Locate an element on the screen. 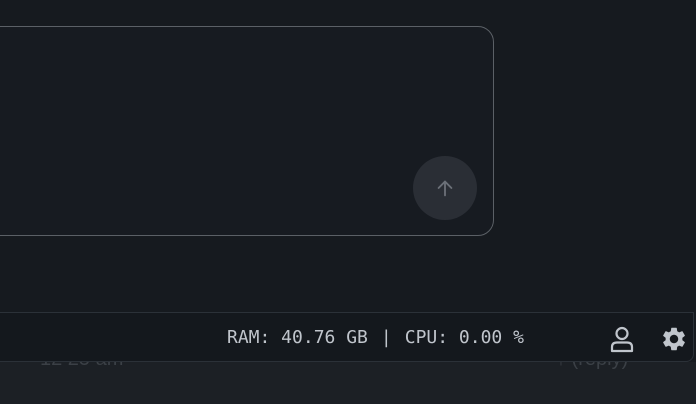  arrow-up-icon is located at coordinates (445, 188).